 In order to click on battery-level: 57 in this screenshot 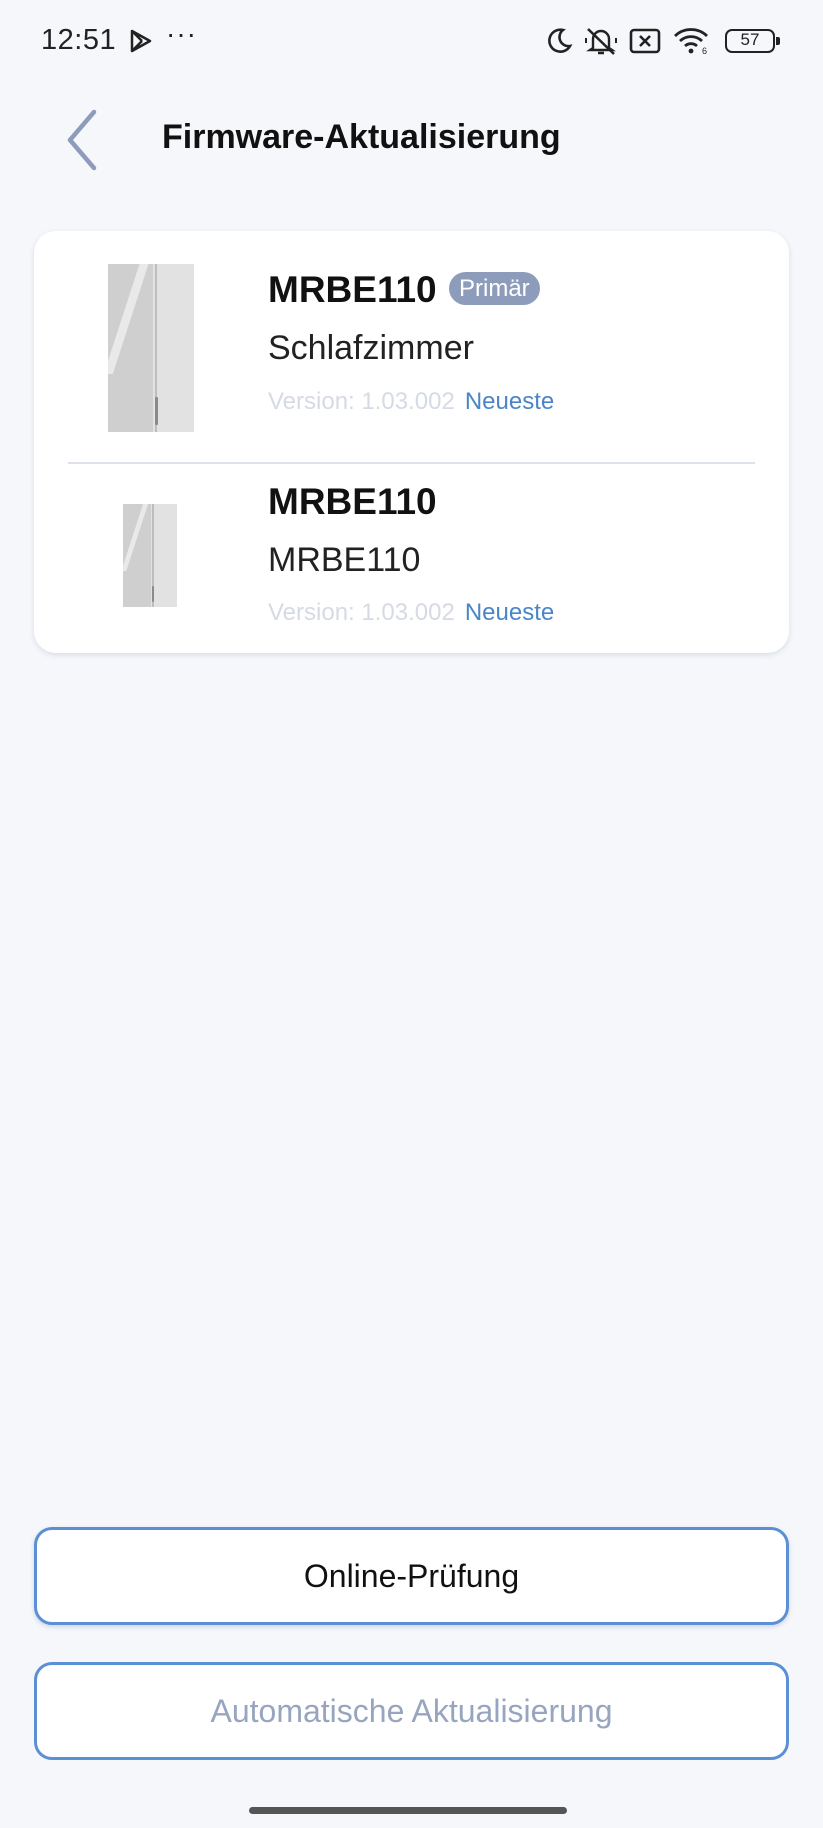, I will do `click(750, 39)`.